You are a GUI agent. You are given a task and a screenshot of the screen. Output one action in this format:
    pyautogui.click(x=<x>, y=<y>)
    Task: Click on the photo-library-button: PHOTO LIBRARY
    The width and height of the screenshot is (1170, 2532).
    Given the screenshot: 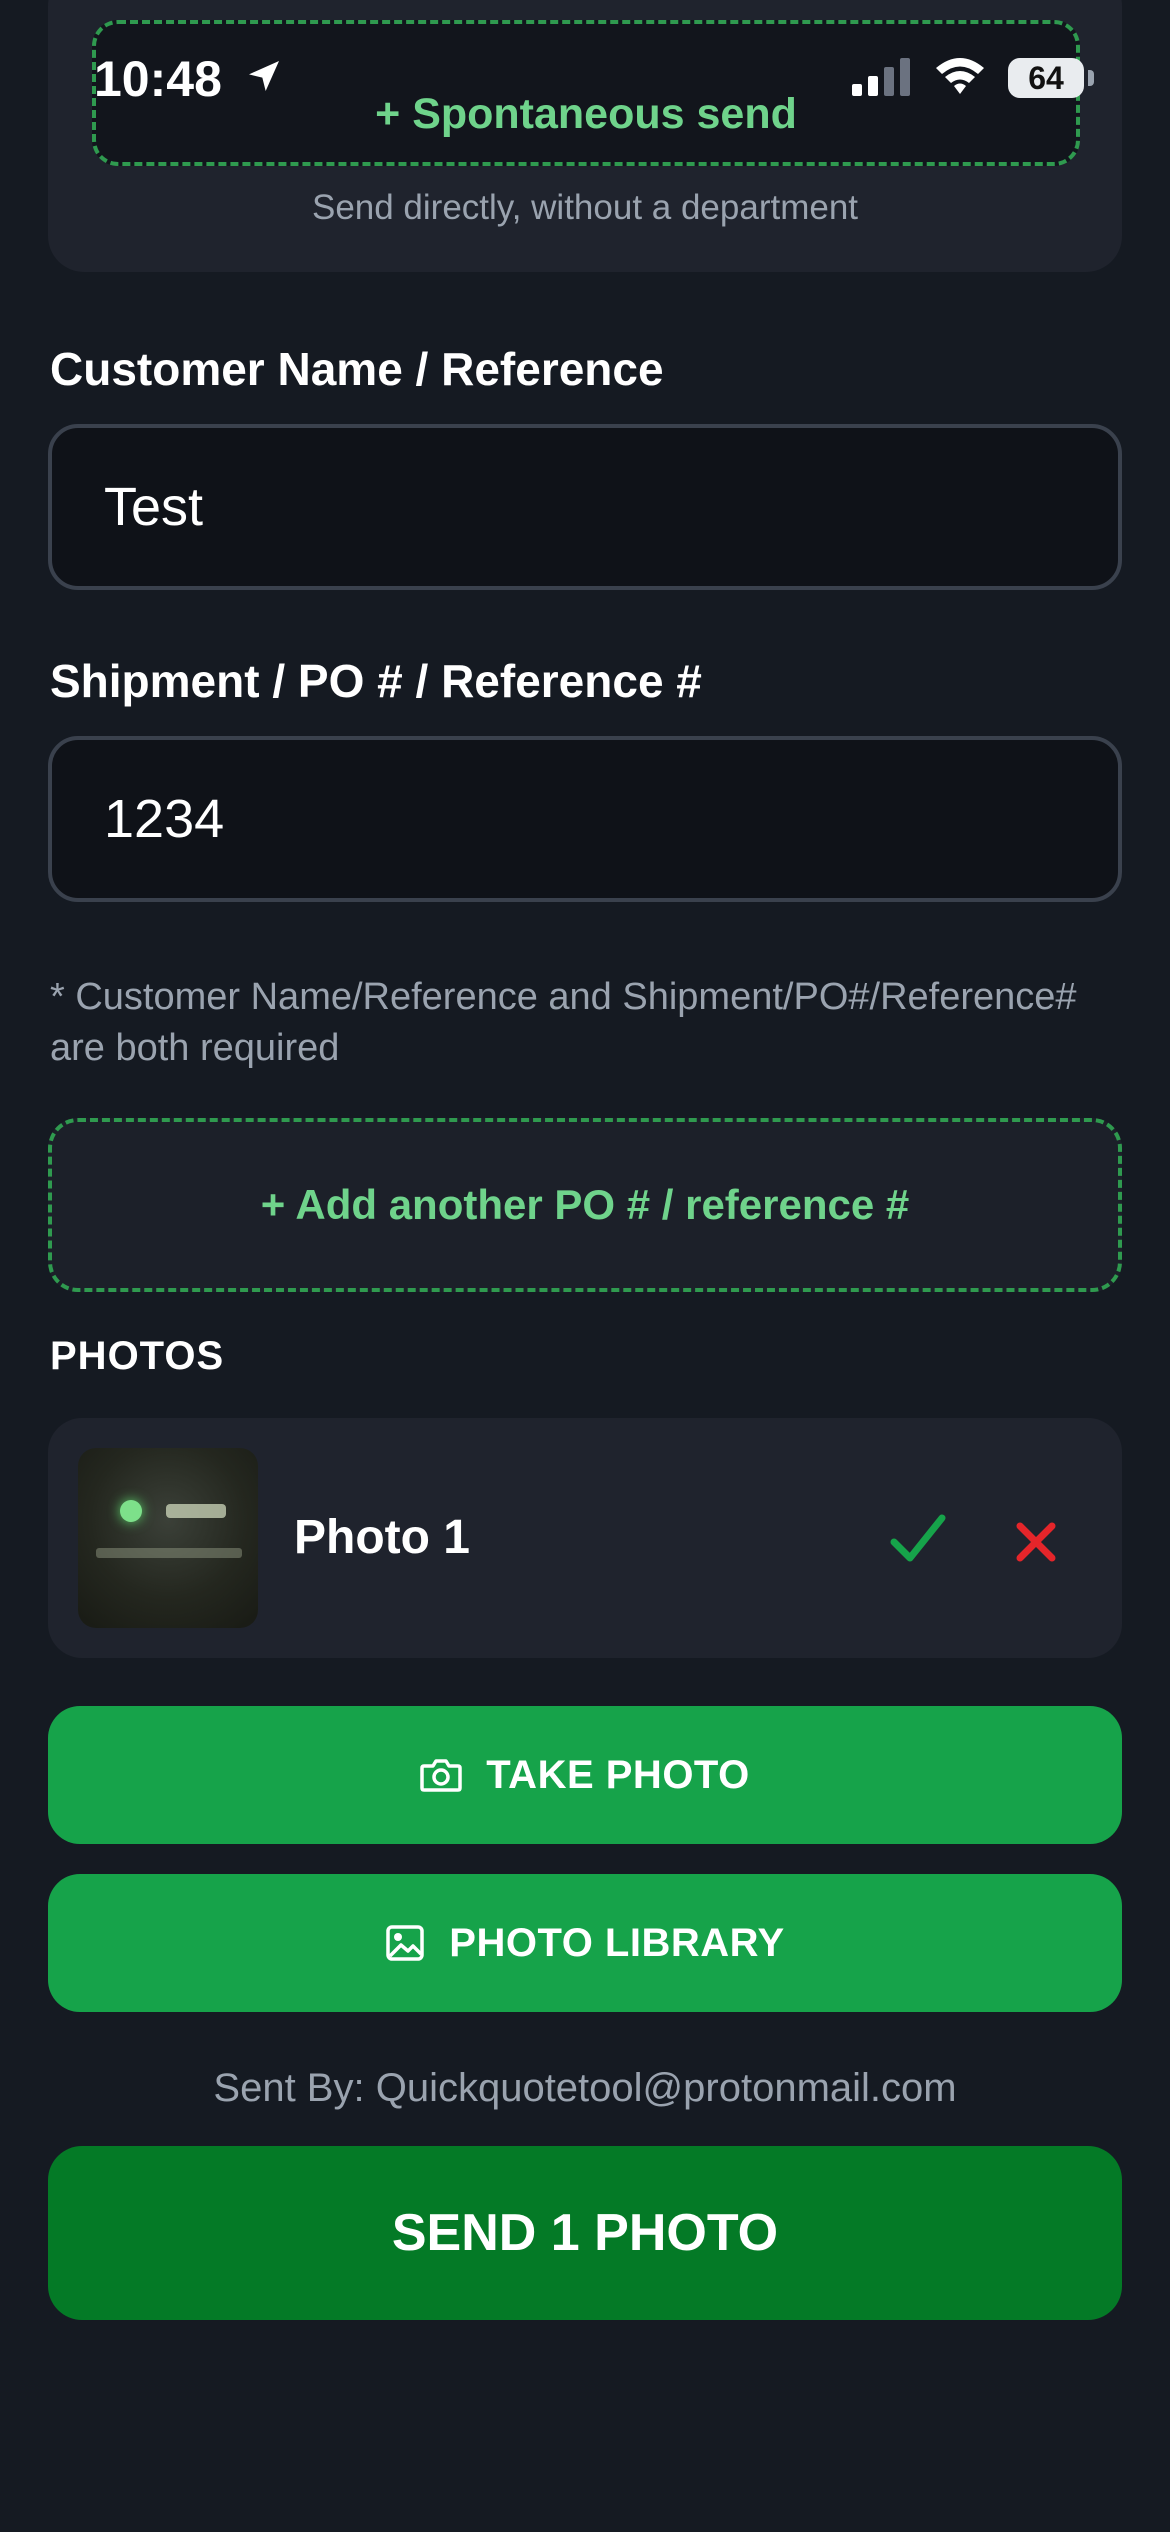 What is the action you would take?
    pyautogui.click(x=585, y=1943)
    